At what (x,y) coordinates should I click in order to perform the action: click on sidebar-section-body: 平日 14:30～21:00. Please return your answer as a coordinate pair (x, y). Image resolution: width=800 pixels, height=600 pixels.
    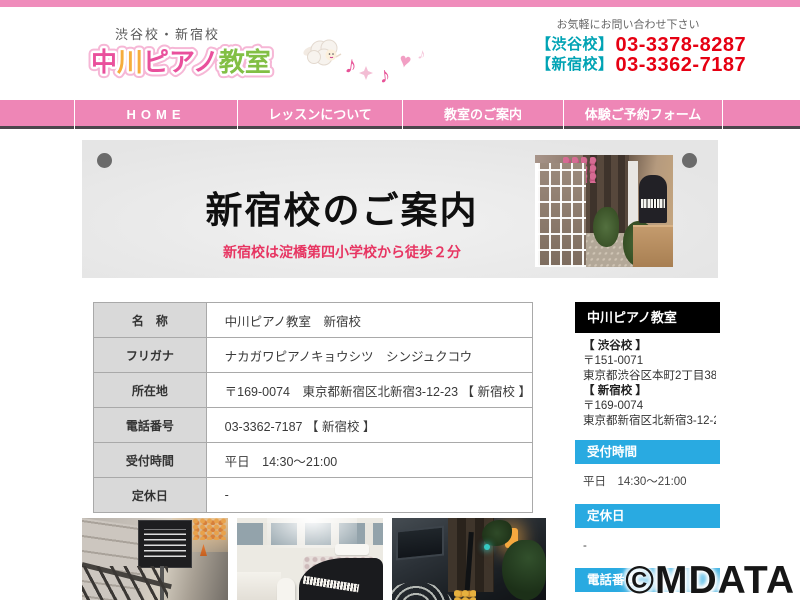
    Looking at the image, I should click on (647, 481).